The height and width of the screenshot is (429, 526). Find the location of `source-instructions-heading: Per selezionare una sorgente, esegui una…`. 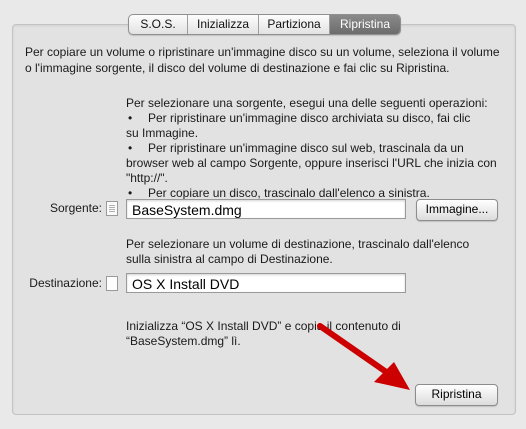

source-instructions-heading: Per selezionare una sorgente, esegui una… is located at coordinates (307, 103).